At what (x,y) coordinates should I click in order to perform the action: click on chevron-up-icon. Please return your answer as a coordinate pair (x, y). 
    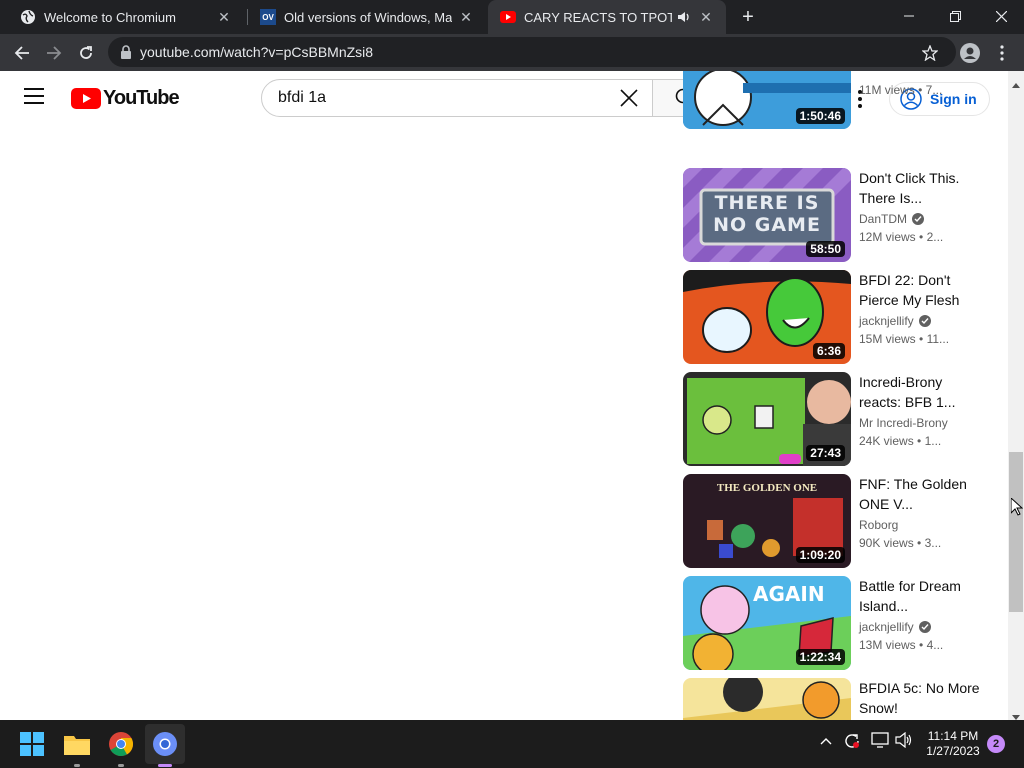
    Looking at the image, I should click on (826, 741).